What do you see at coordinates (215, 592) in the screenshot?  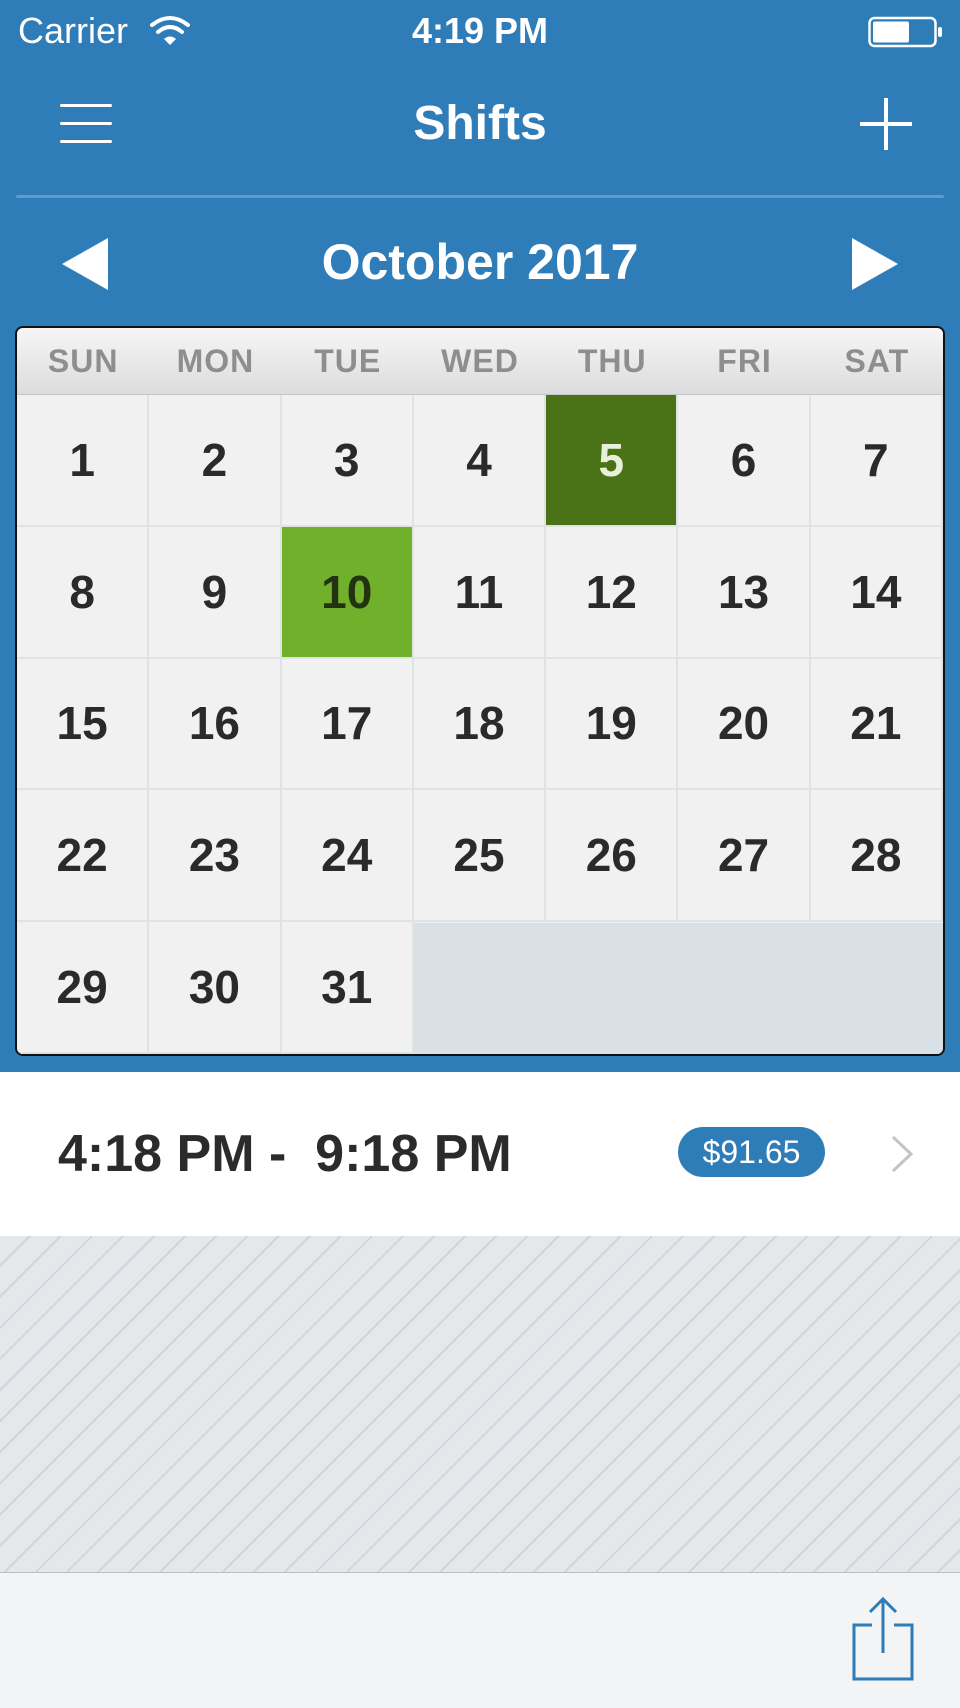 I see `calendar-day: 9` at bounding box center [215, 592].